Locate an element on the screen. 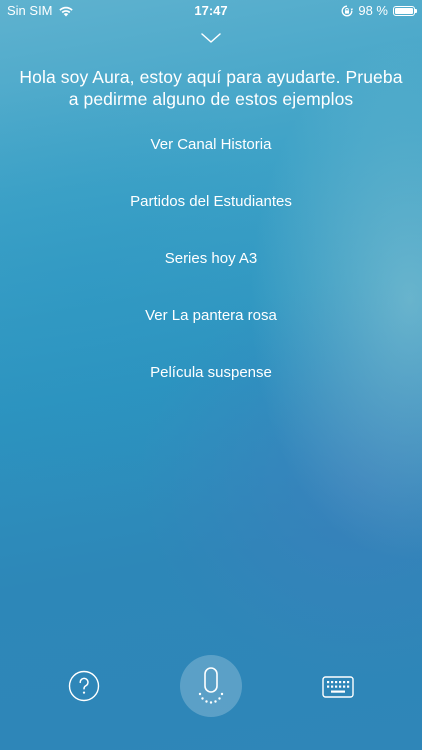  greeting-line-2: a pedirme alguno de estos ejemplos is located at coordinates (211, 99).